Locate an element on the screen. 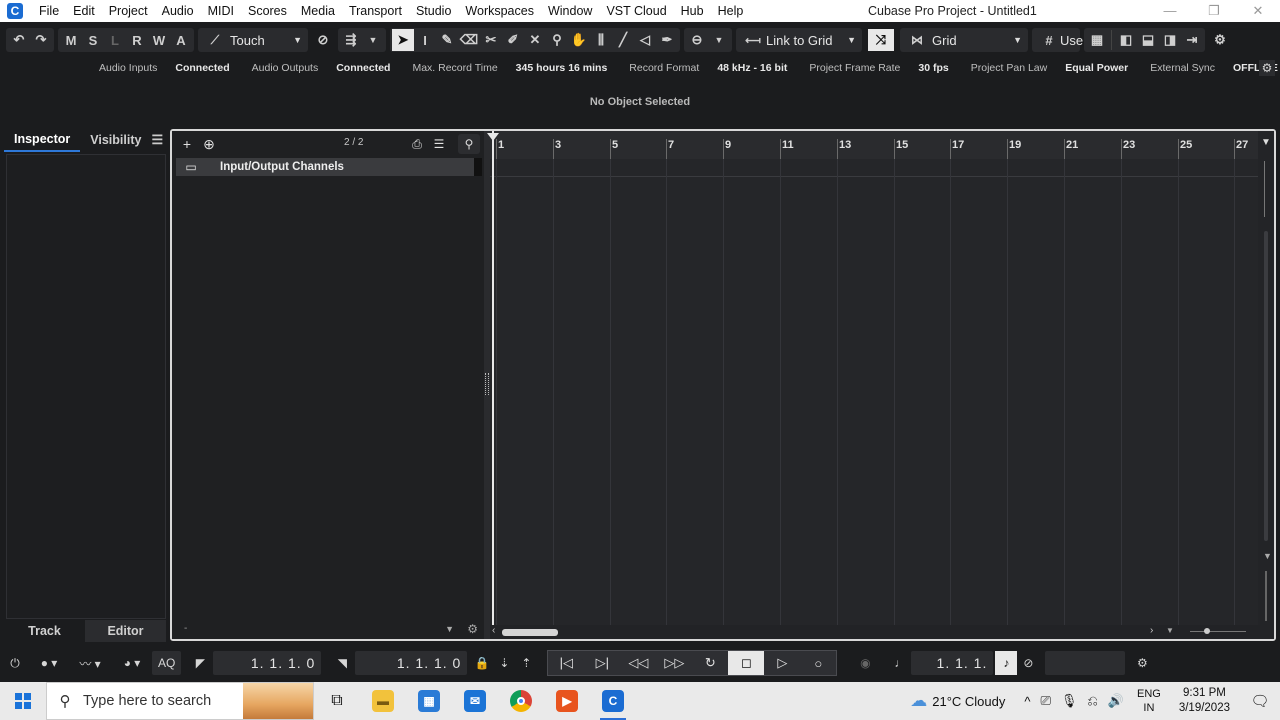 This screenshot has width=1280, height=720. mute-button: M is located at coordinates (71, 40).